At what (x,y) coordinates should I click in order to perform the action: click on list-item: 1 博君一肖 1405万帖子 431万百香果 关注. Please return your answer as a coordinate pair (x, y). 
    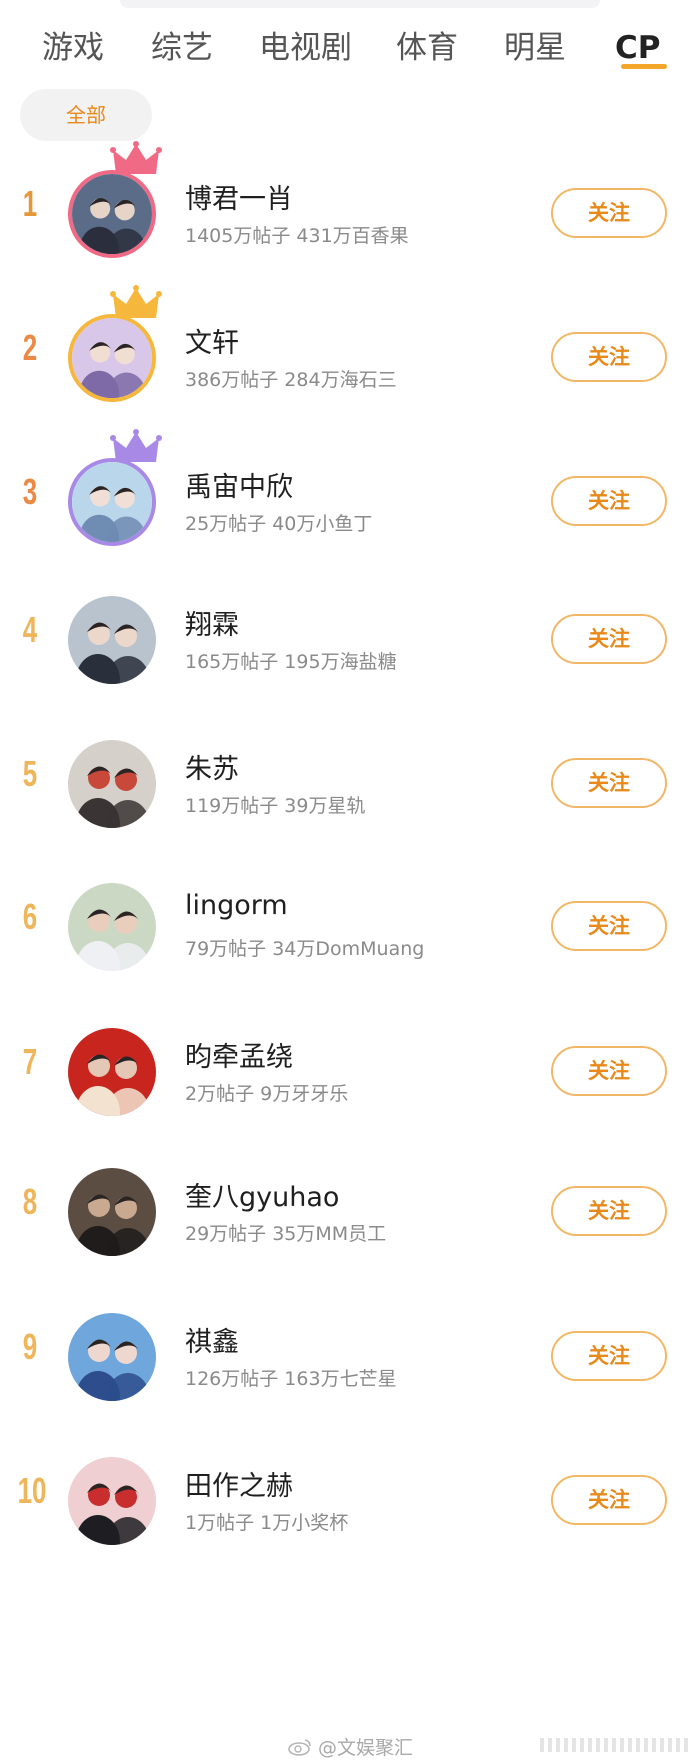
    Looking at the image, I should click on (345, 207).